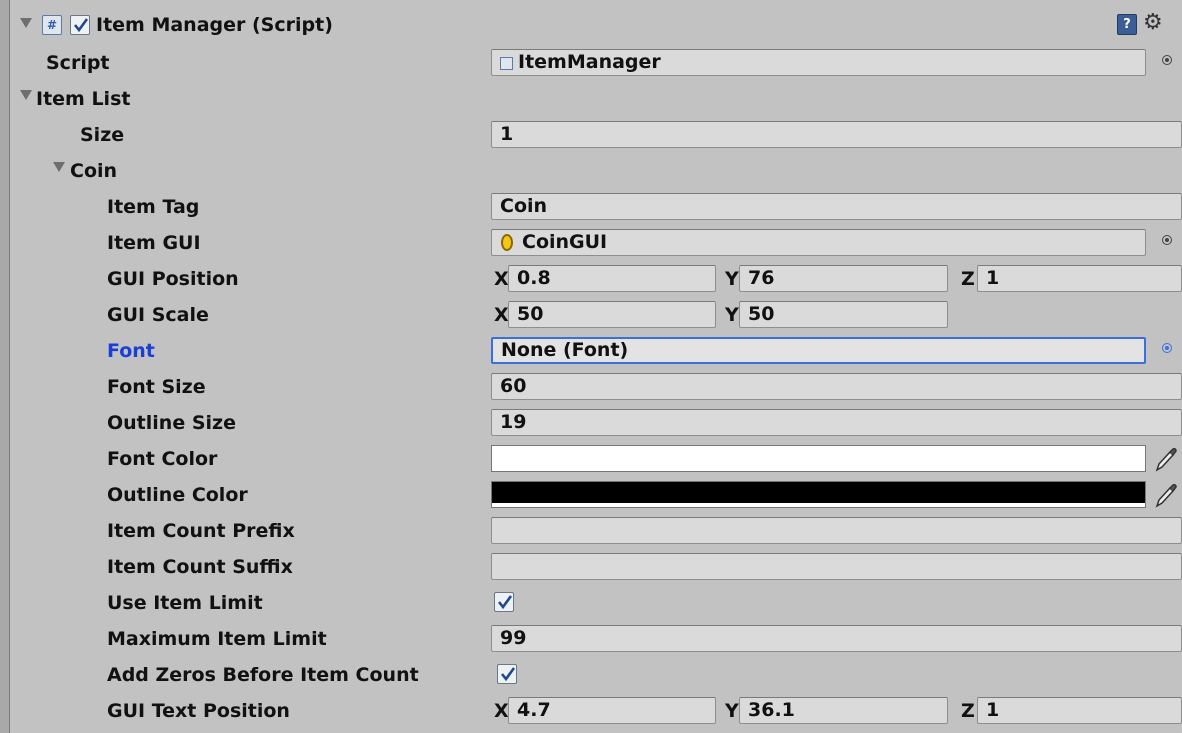  I want to click on font-label: Font, so click(131, 351).